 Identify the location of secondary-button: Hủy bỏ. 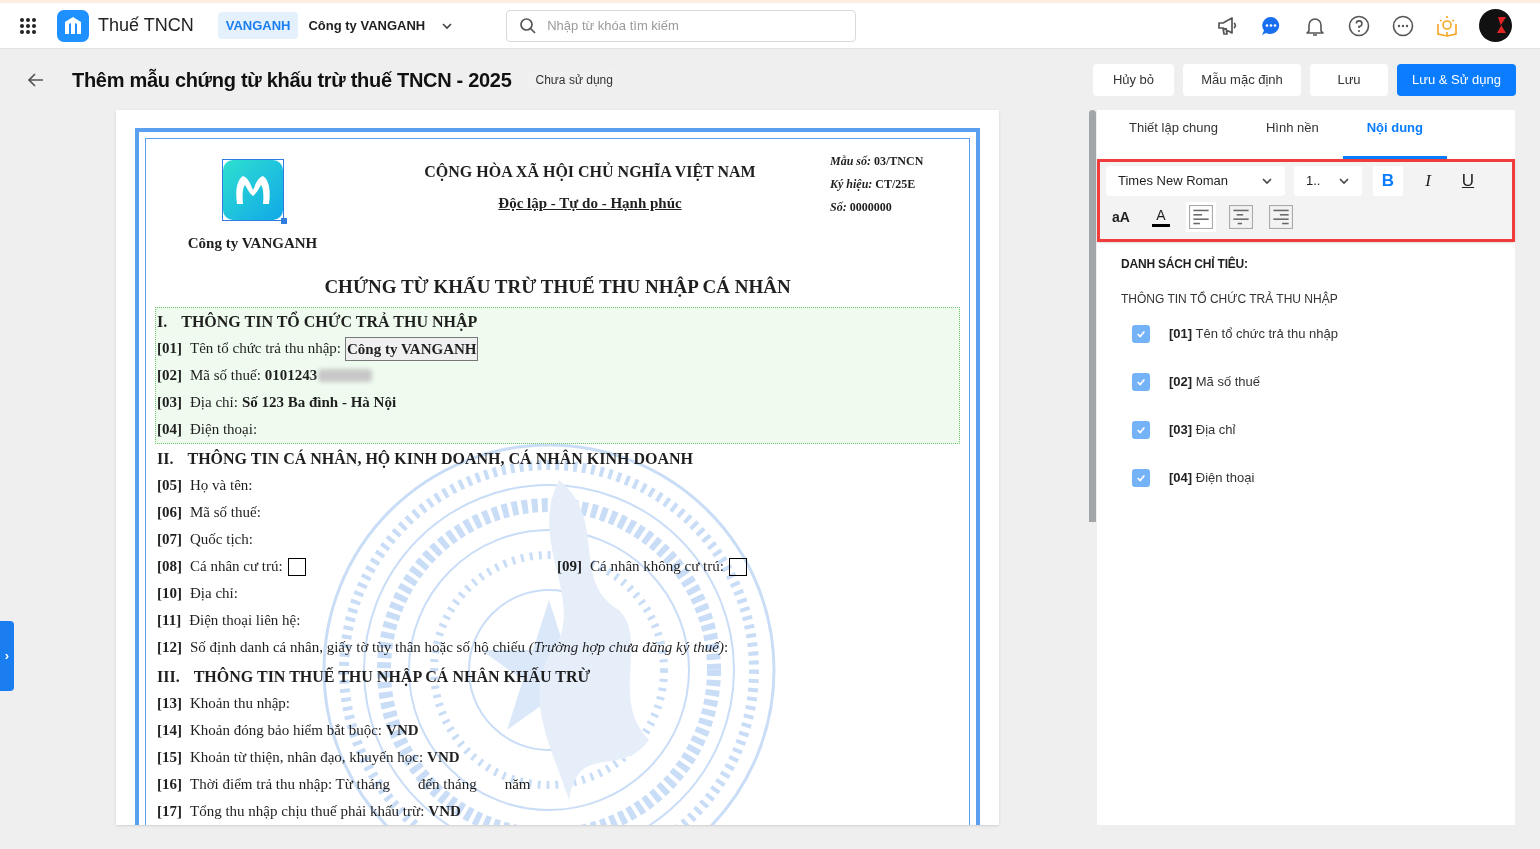
(1133, 79).